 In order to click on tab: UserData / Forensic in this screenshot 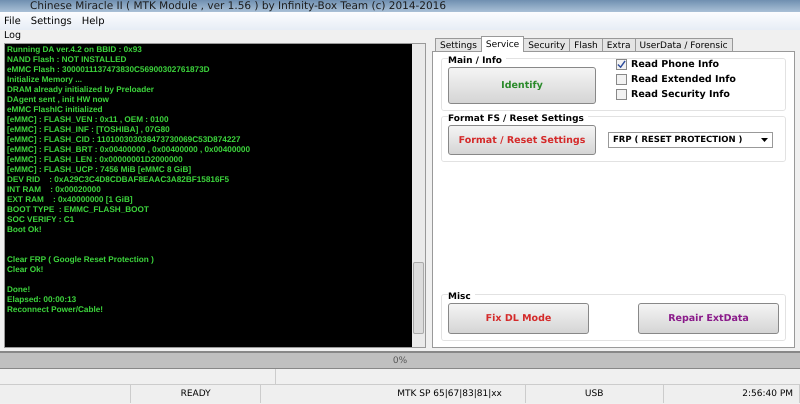, I will do `click(683, 45)`.